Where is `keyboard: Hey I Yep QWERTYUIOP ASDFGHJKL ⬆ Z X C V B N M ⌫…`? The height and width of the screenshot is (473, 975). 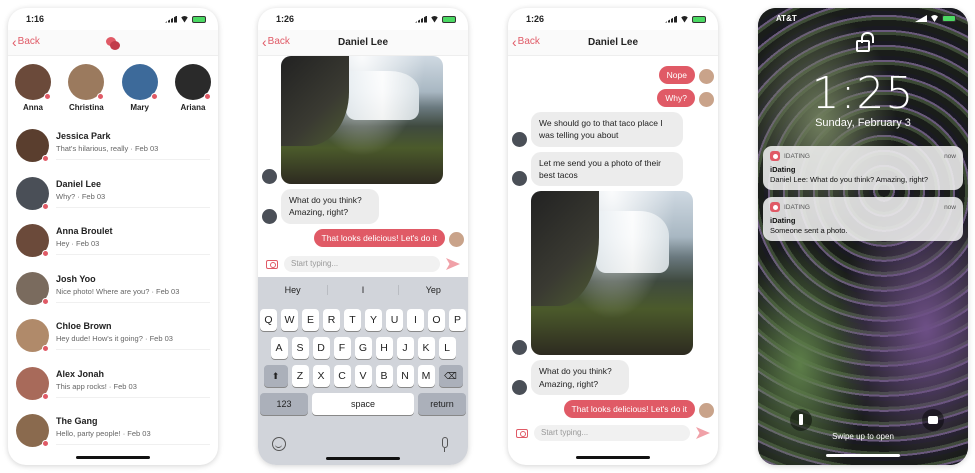 keyboard: Hey I Yep QWERTYUIOP ASDFGHJKL ⬆ Z X C V B N M ⌫… is located at coordinates (363, 371).